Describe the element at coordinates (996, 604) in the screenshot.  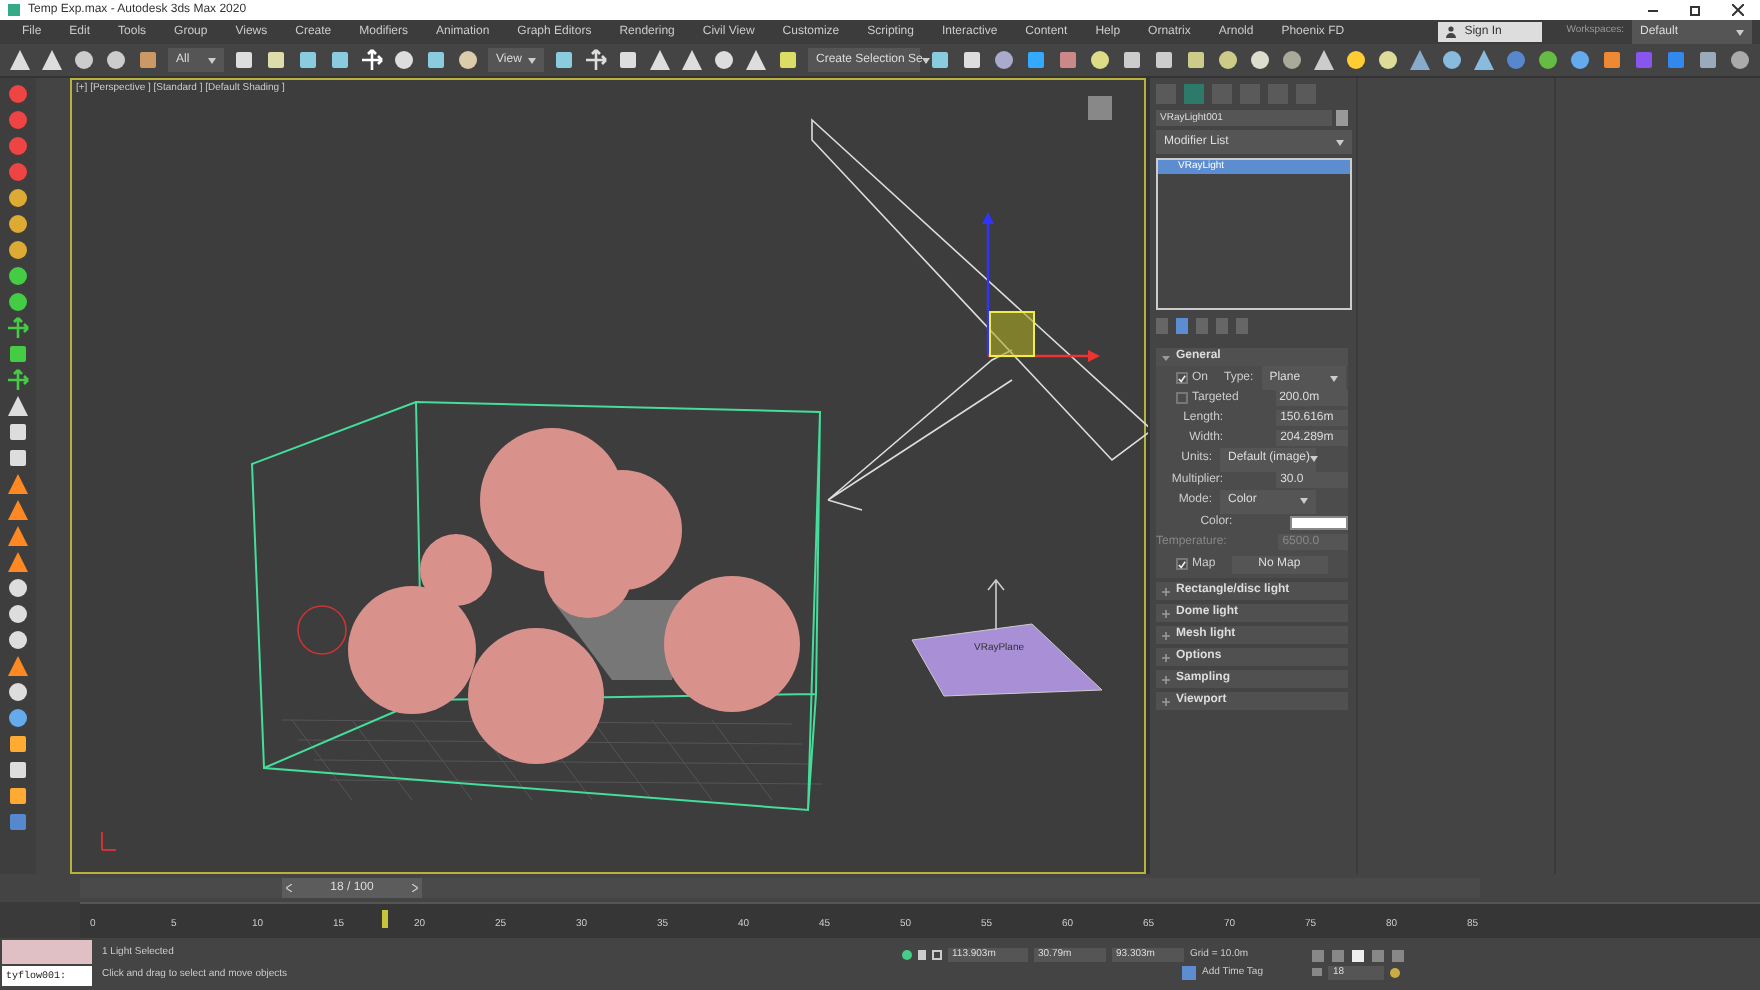
I see `axis-arrow-icon` at that location.